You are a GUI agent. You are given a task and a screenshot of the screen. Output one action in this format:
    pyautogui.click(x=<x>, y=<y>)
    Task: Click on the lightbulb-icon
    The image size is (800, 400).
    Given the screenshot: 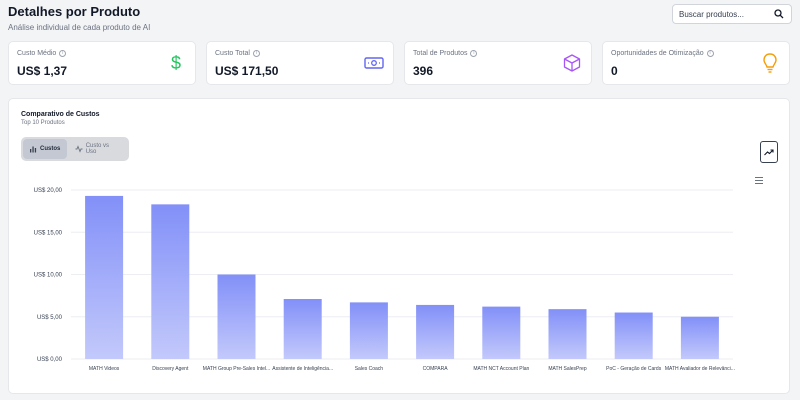 What is the action you would take?
    pyautogui.click(x=770, y=63)
    